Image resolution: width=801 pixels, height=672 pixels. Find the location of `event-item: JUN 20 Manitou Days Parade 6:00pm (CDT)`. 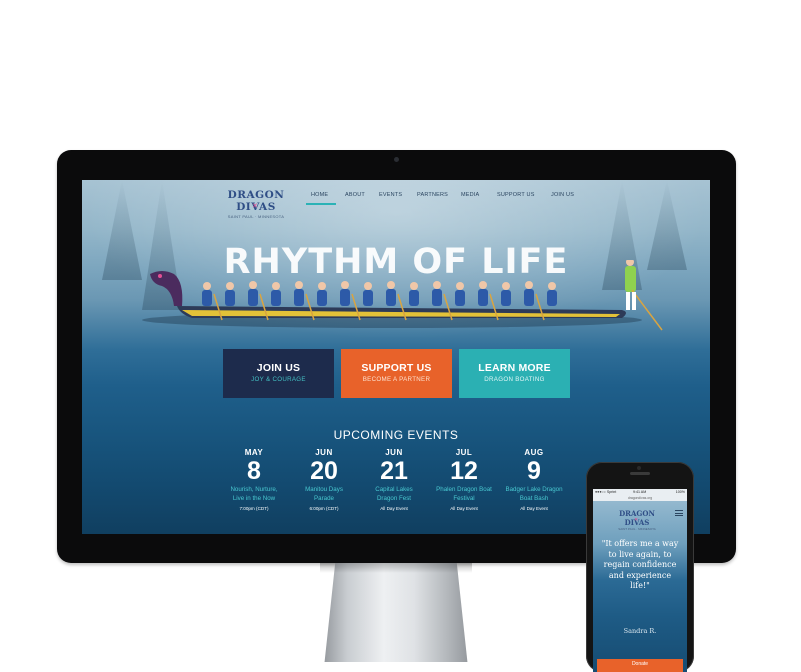

event-item: JUN 20 Manitou Days Parade 6:00pm (CDT) is located at coordinates (324, 479).